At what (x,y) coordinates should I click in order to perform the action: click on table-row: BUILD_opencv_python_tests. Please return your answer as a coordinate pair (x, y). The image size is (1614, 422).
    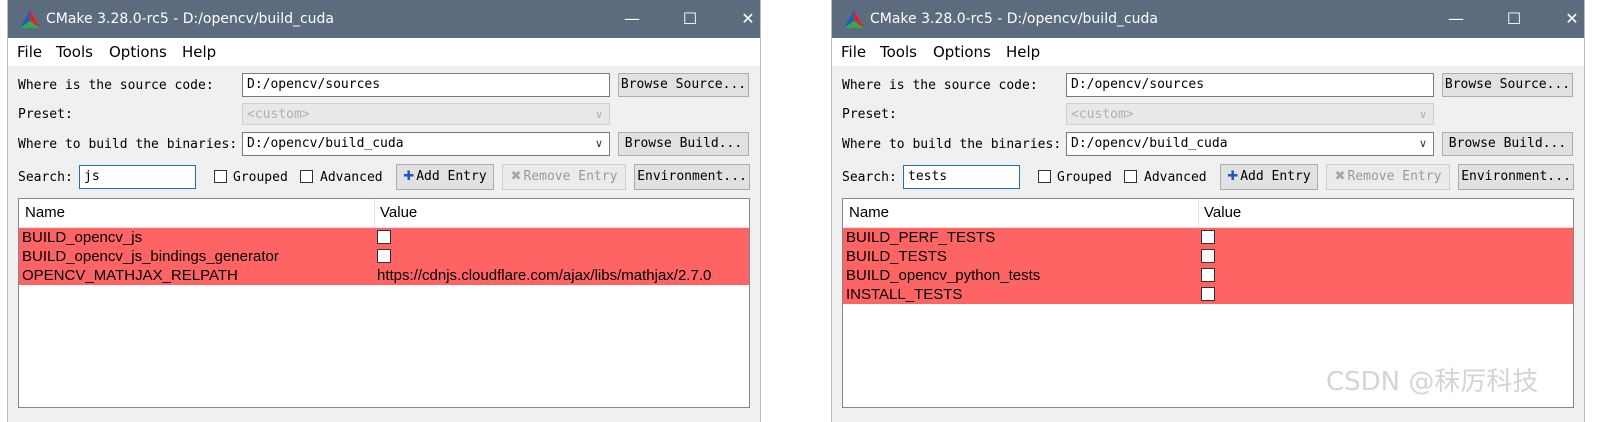
    Looking at the image, I should click on (1208, 275).